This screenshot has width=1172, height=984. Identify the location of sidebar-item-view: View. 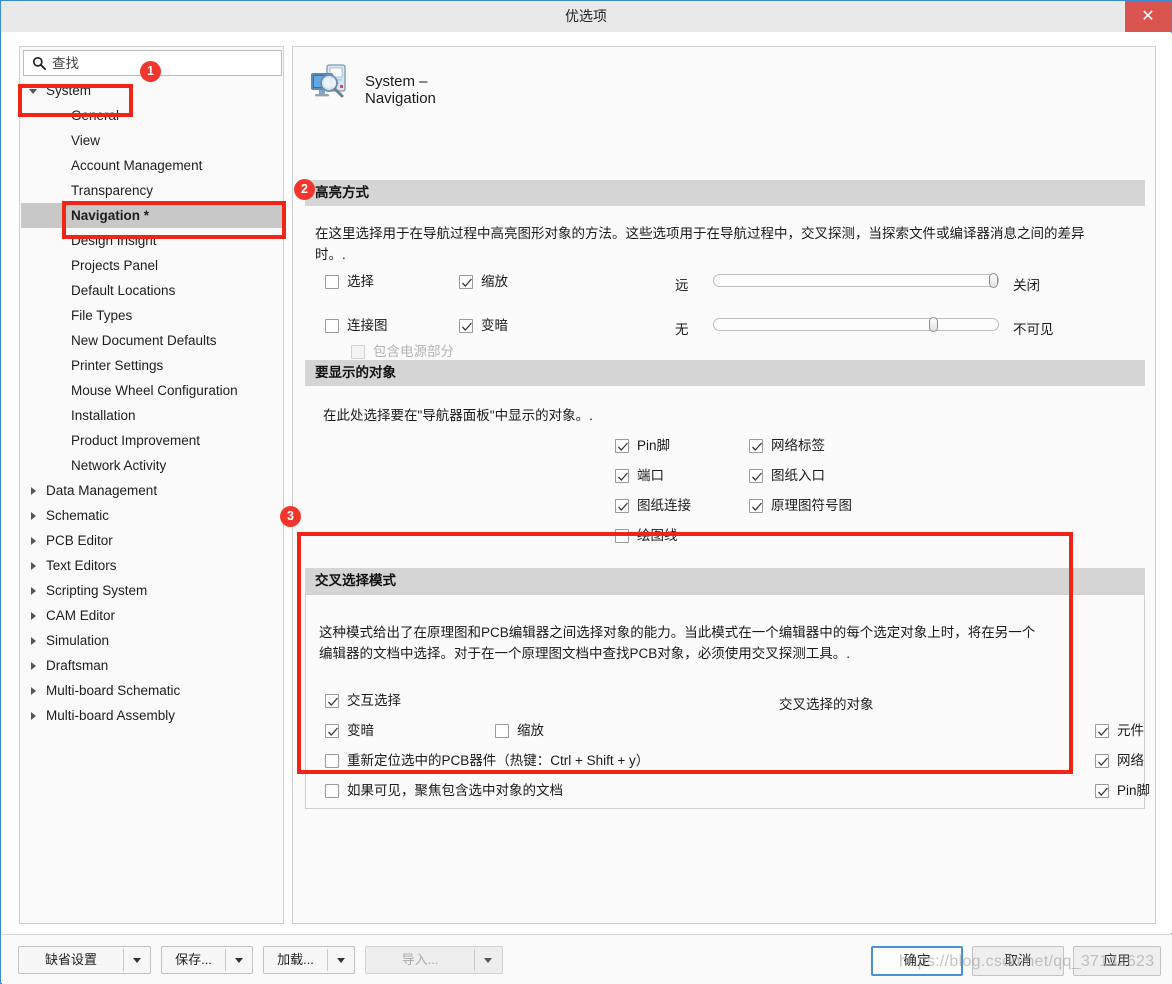
(151, 140).